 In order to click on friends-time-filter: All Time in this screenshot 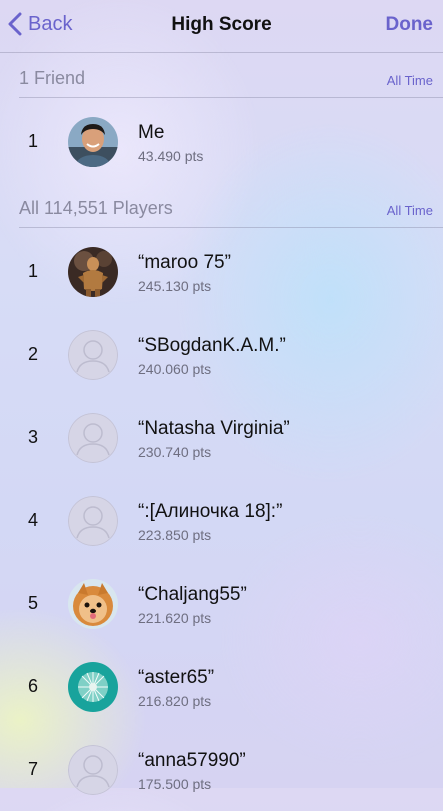, I will do `click(410, 80)`.